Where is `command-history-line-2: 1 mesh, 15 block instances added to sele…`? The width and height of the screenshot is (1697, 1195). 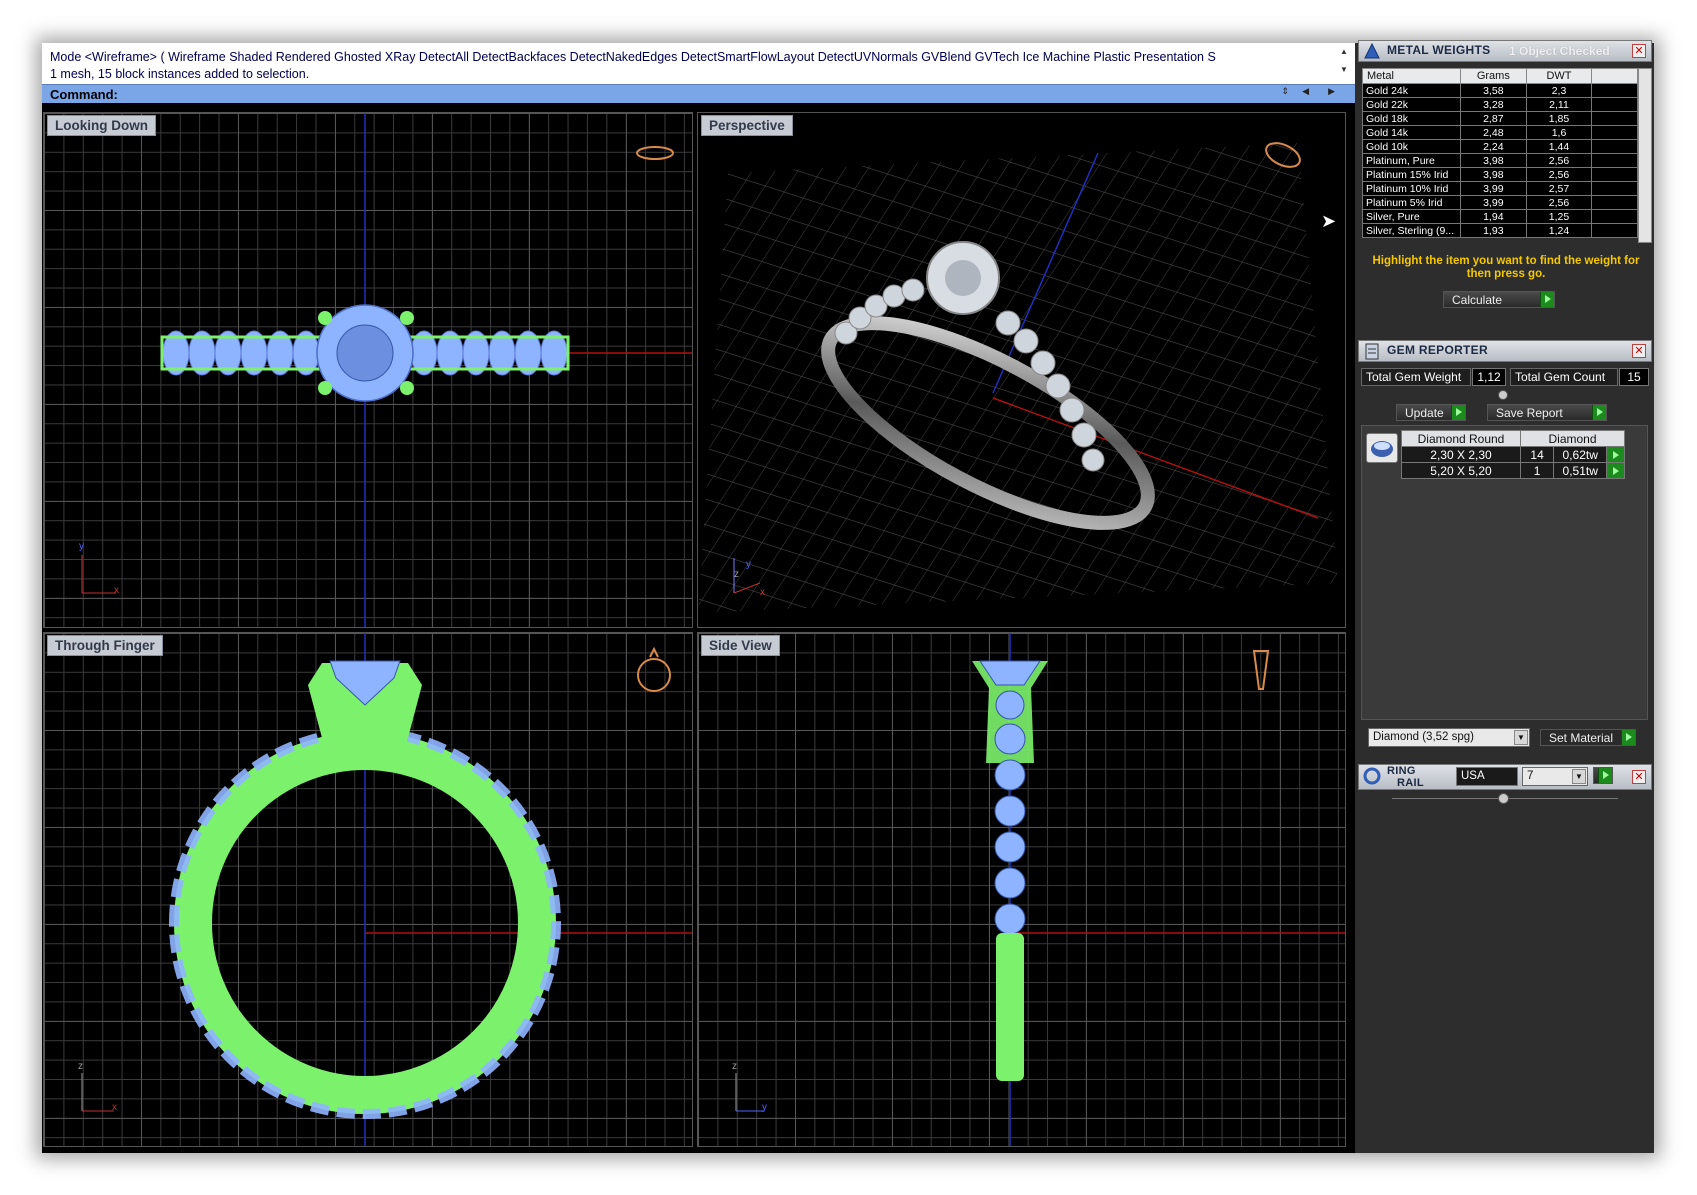
command-history-line-2: 1 mesh, 15 block instances added to sele… is located at coordinates (180, 74).